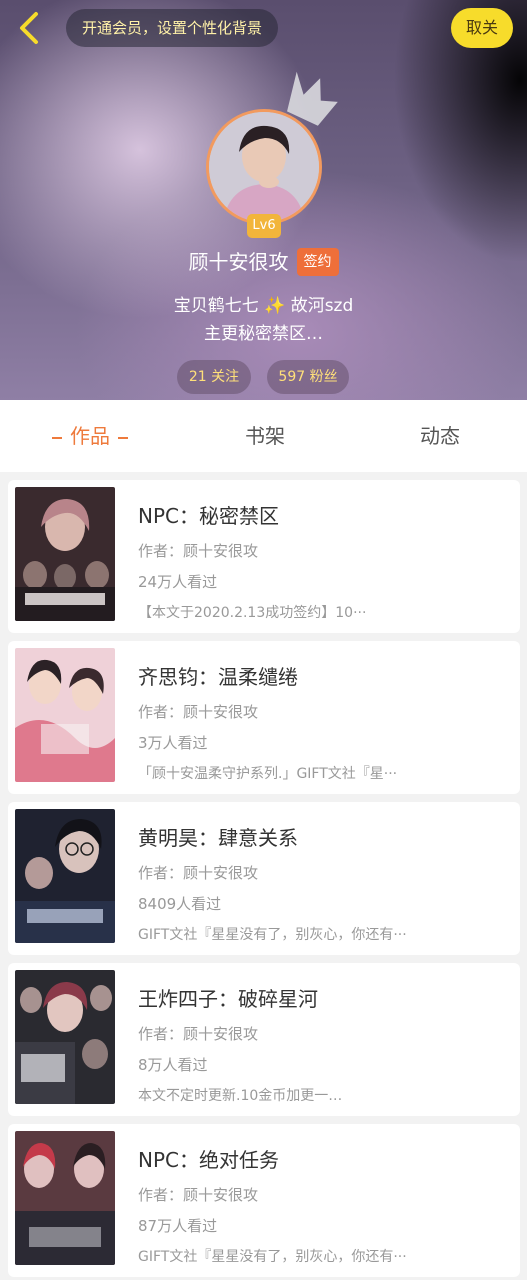 The image size is (527, 1280). What do you see at coordinates (268, 774) in the screenshot?
I see `book-description: 「顾十安温柔守护系列.」GIFT文社『星···` at bounding box center [268, 774].